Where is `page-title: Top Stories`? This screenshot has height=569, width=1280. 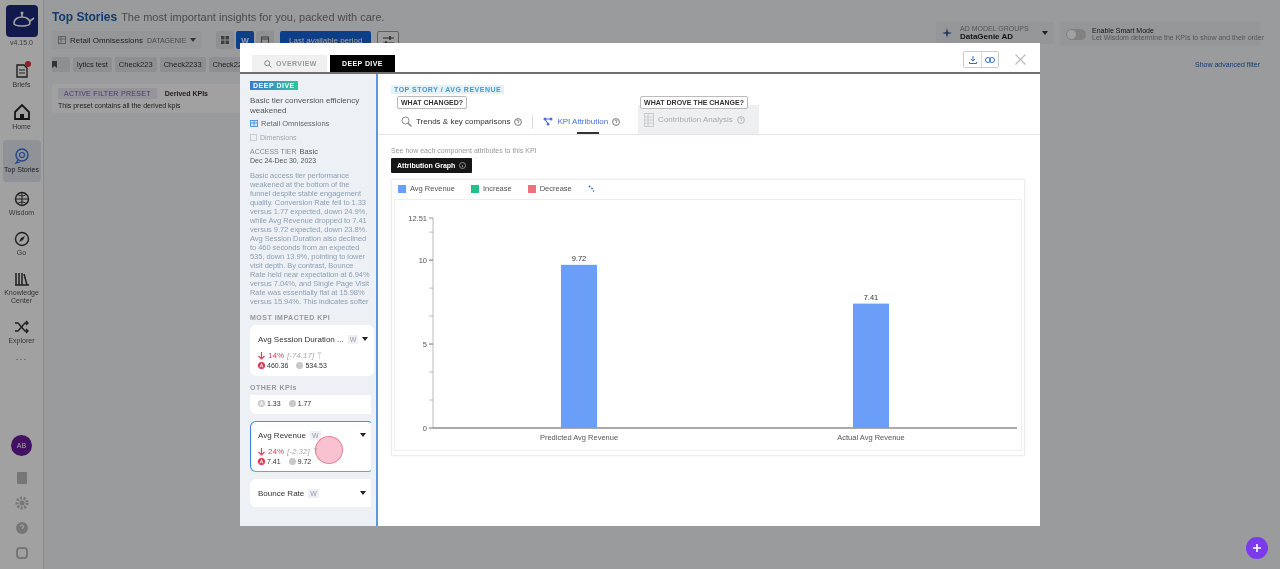
page-title: Top Stories is located at coordinates (85, 17).